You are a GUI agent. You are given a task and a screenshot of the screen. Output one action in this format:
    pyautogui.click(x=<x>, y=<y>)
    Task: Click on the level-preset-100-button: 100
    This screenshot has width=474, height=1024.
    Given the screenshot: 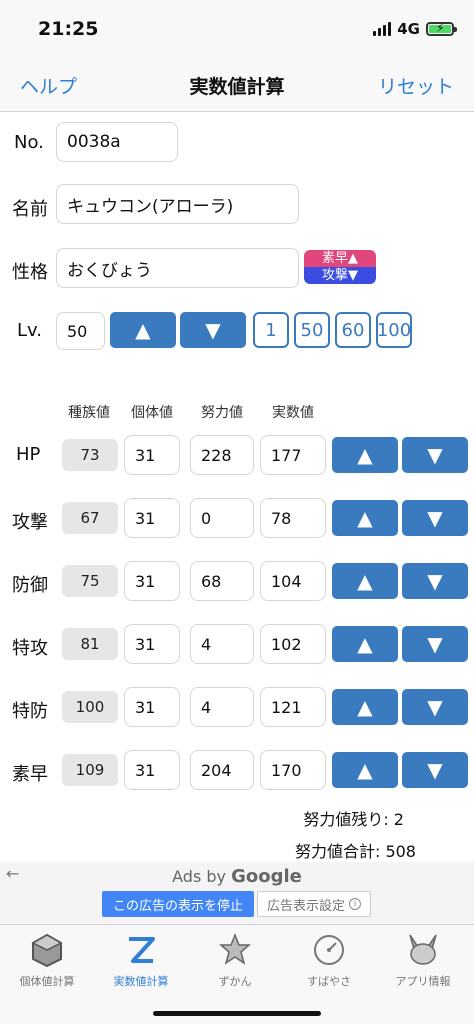 What is the action you would take?
    pyautogui.click(x=394, y=330)
    